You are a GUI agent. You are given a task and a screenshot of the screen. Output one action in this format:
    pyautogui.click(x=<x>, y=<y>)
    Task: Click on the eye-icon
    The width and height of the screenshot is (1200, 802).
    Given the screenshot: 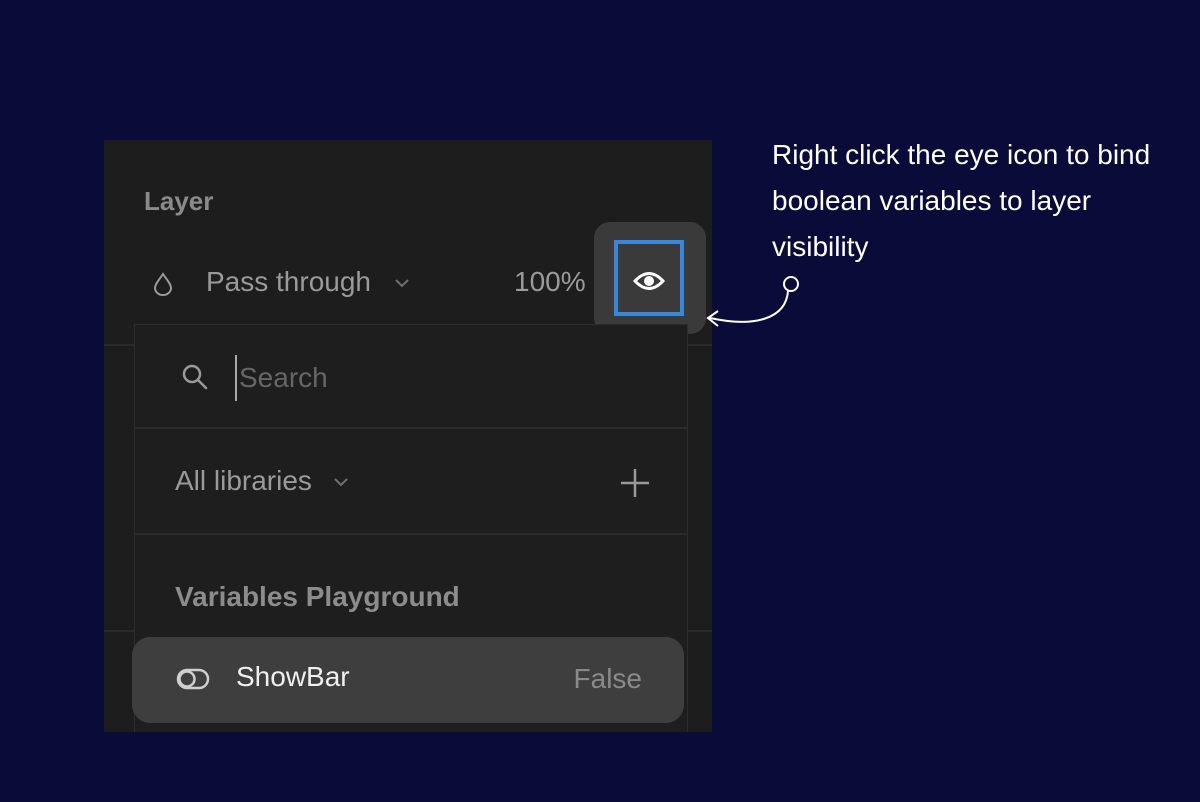 What is the action you would take?
    pyautogui.click(x=649, y=281)
    